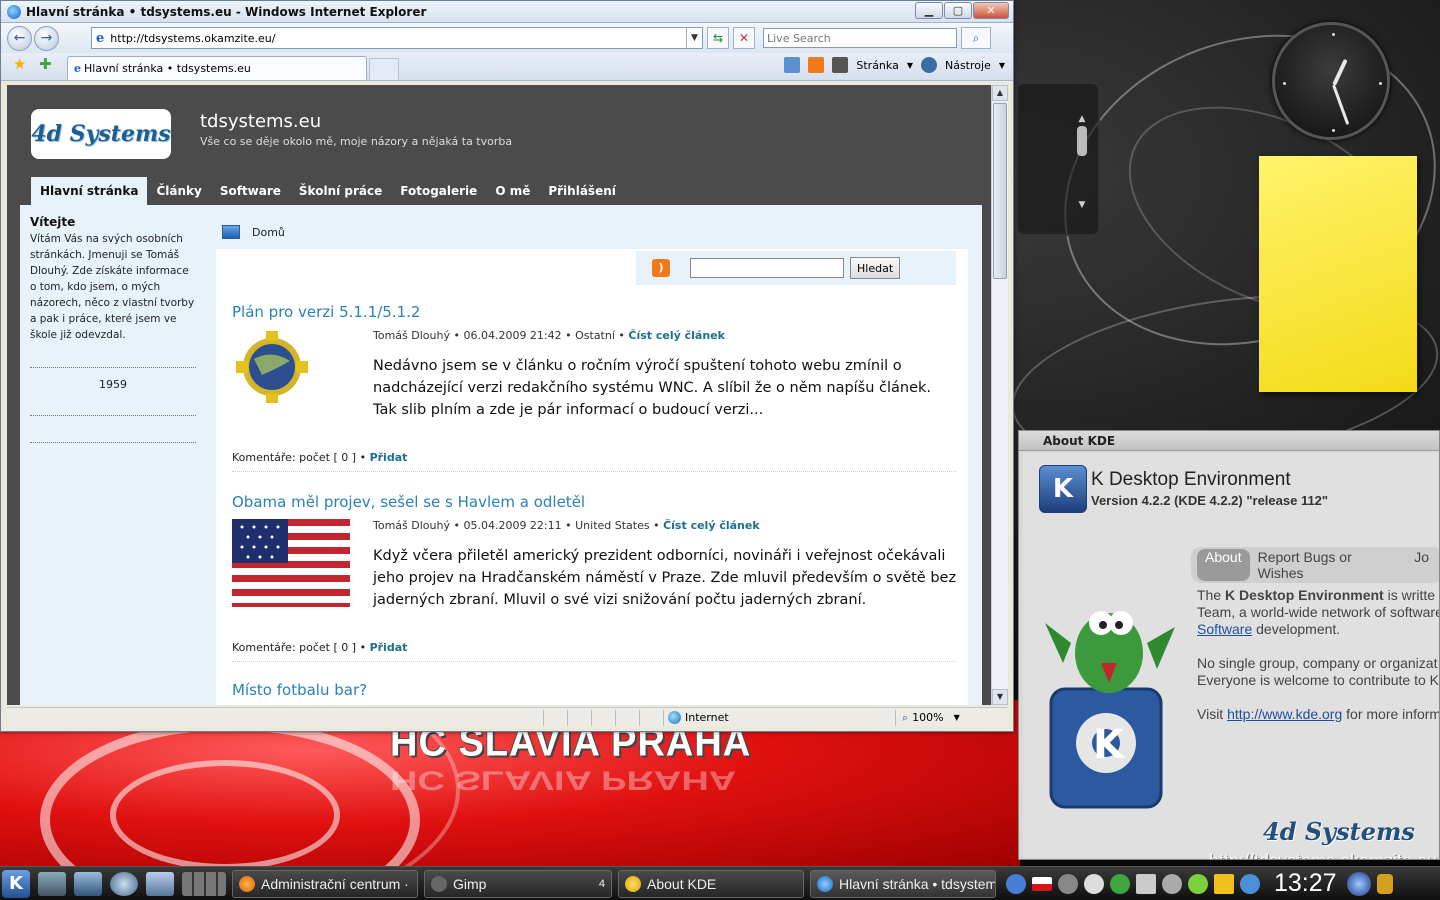 This screenshot has width=1440, height=900. What do you see at coordinates (268, 232) in the screenshot?
I see `breadcrumb-home: Domů` at bounding box center [268, 232].